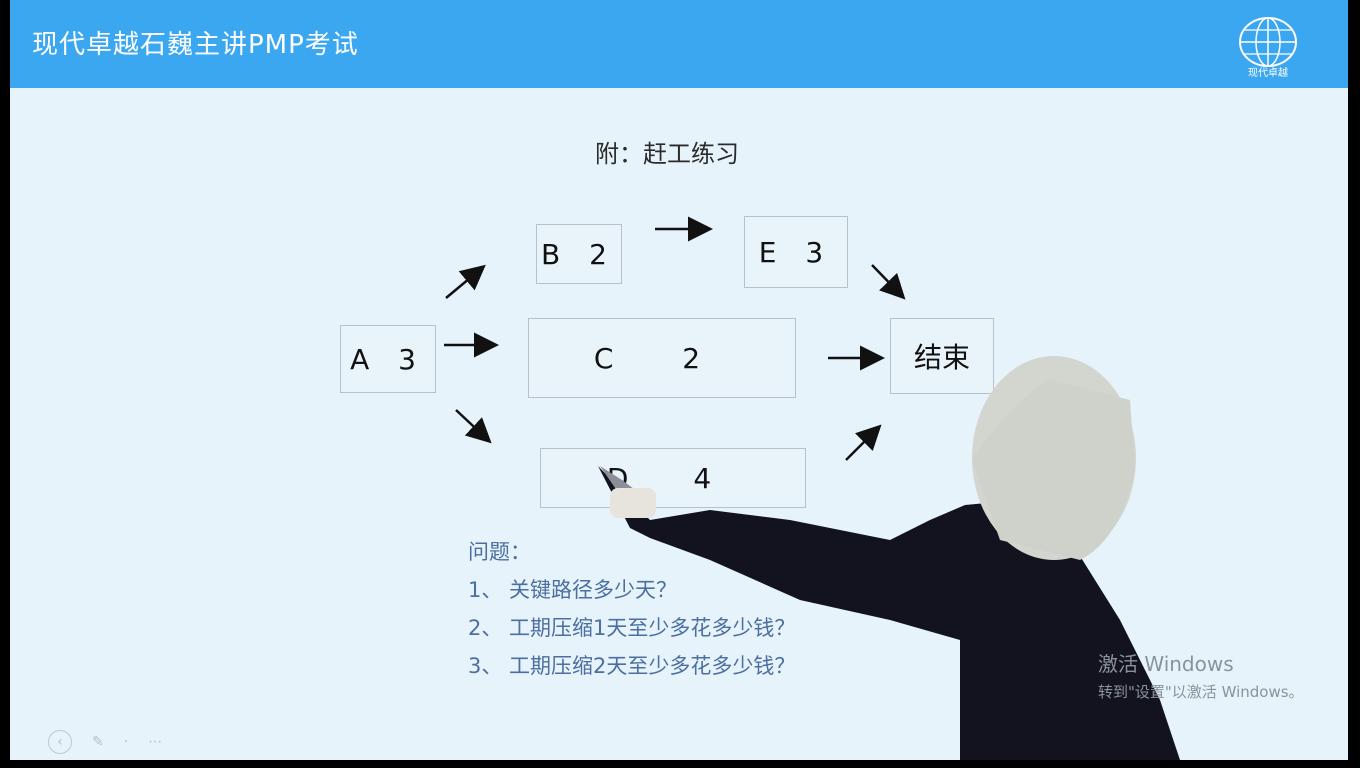 Image resolution: width=1360 pixels, height=768 pixels. What do you see at coordinates (1201, 692) in the screenshot?
I see `watermark-line-2: 转到"设置"以激活 Windows。` at bounding box center [1201, 692].